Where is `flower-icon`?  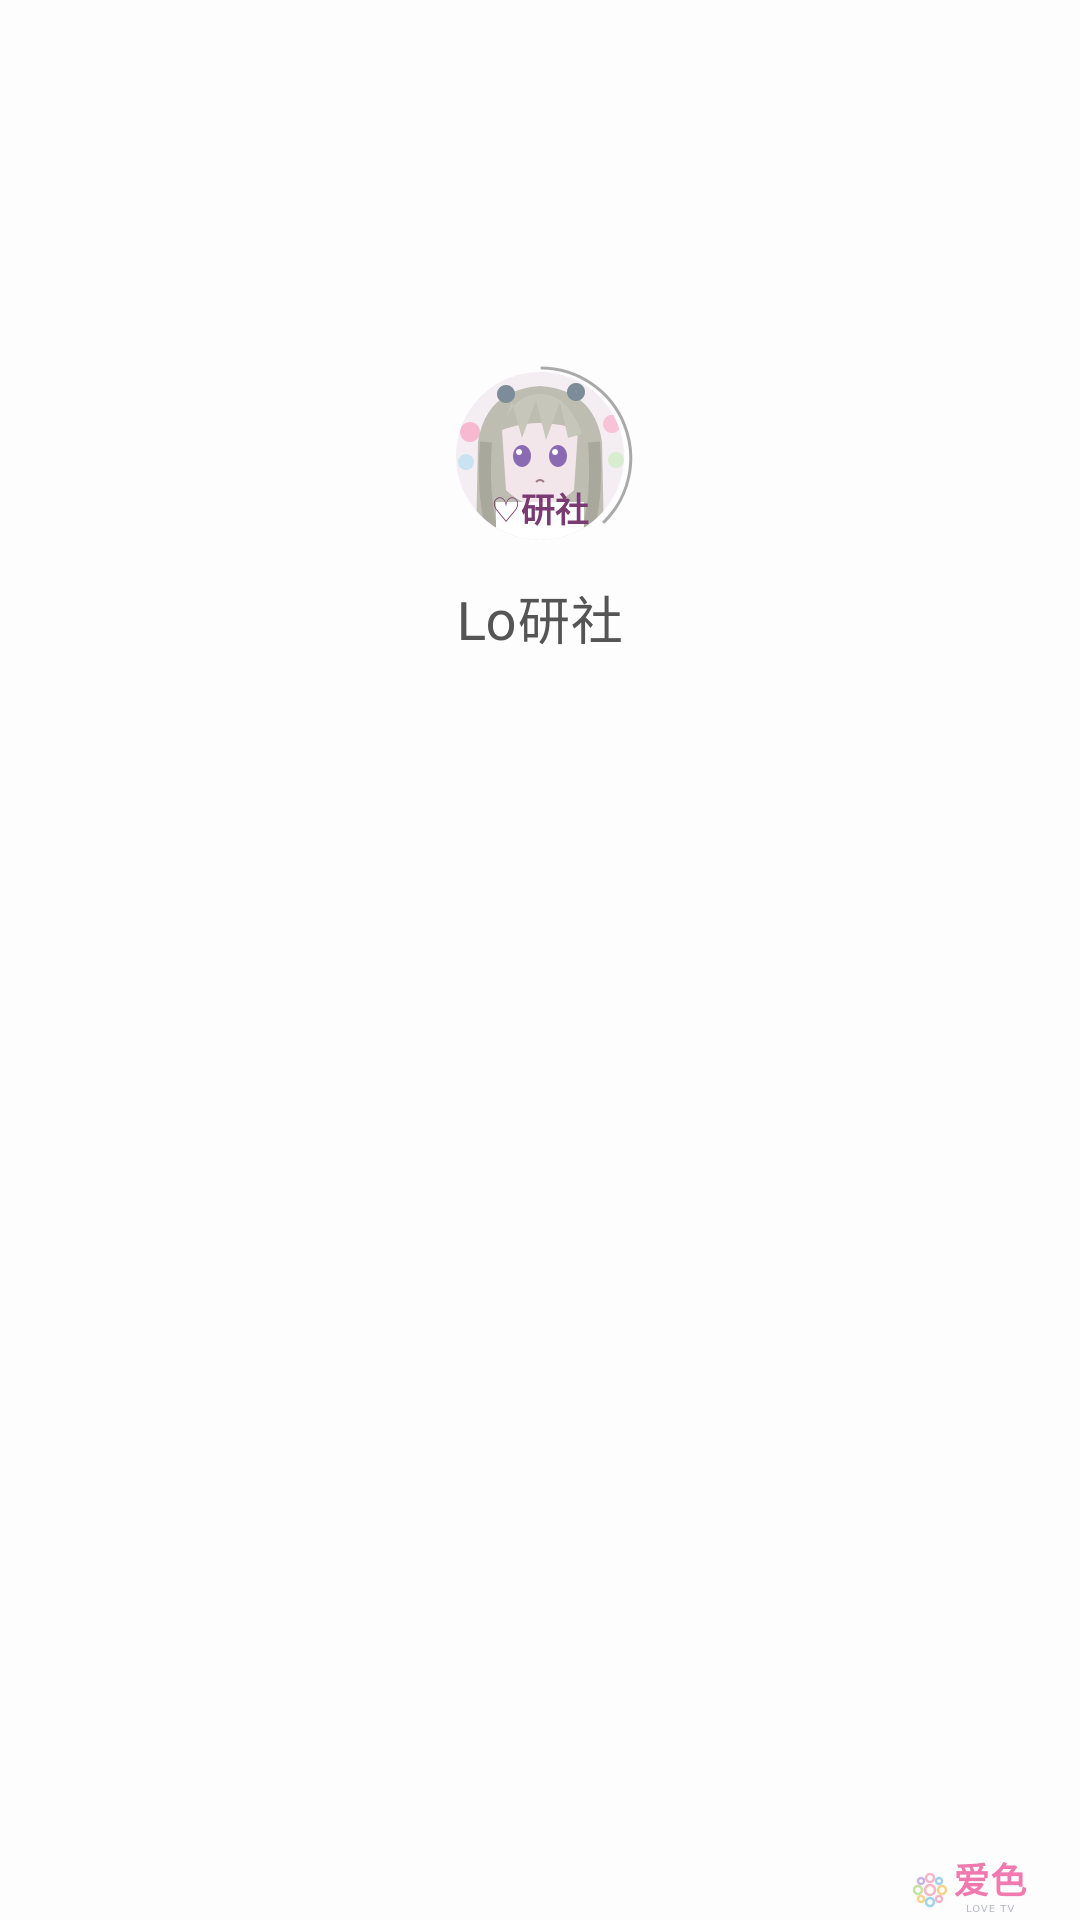 flower-icon is located at coordinates (930, 1890).